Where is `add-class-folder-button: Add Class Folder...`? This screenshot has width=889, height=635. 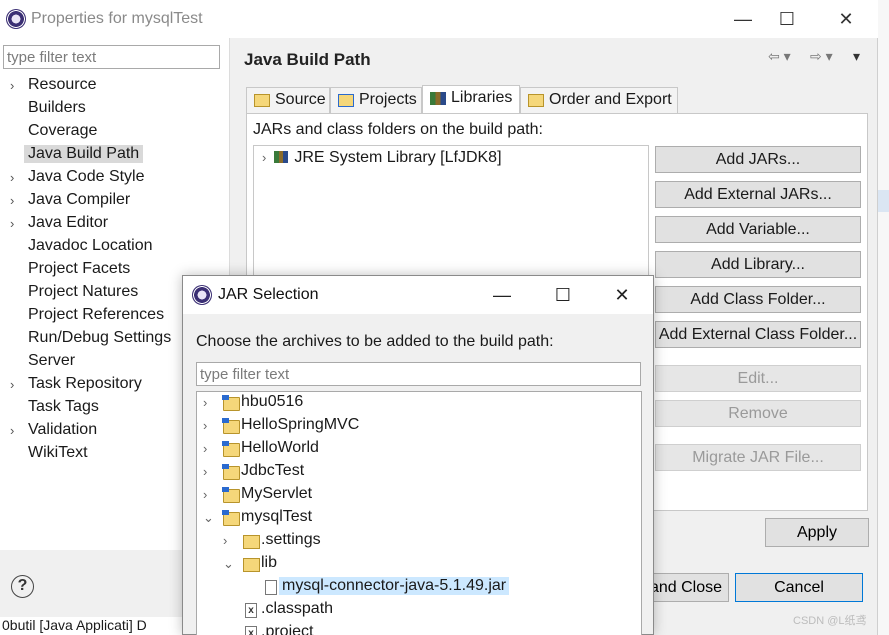 add-class-folder-button: Add Class Folder... is located at coordinates (758, 299).